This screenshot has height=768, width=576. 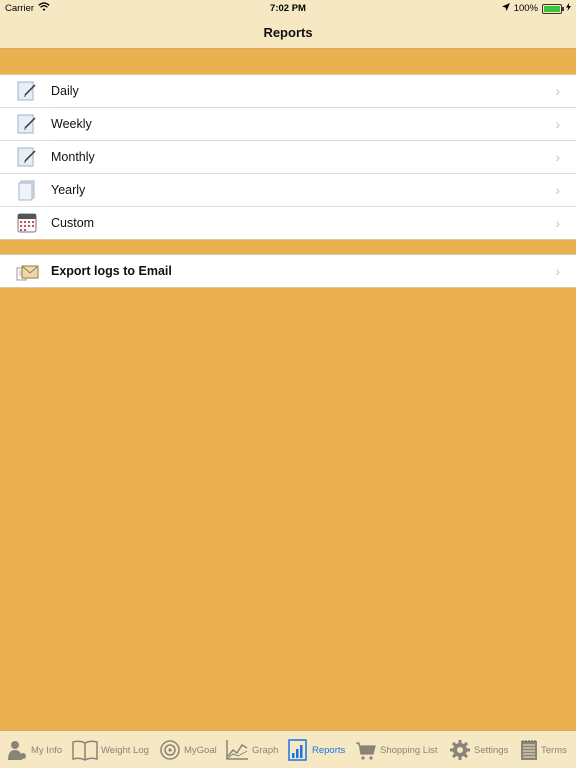 I want to click on report-label: Custom, so click(x=73, y=223).